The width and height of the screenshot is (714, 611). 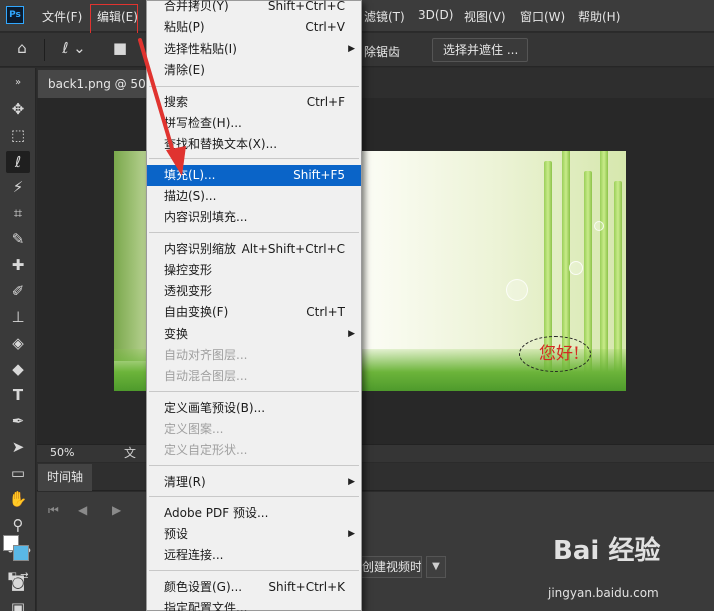 I want to click on edit-menu-item: 清理(R) ▶, so click(x=254, y=482).